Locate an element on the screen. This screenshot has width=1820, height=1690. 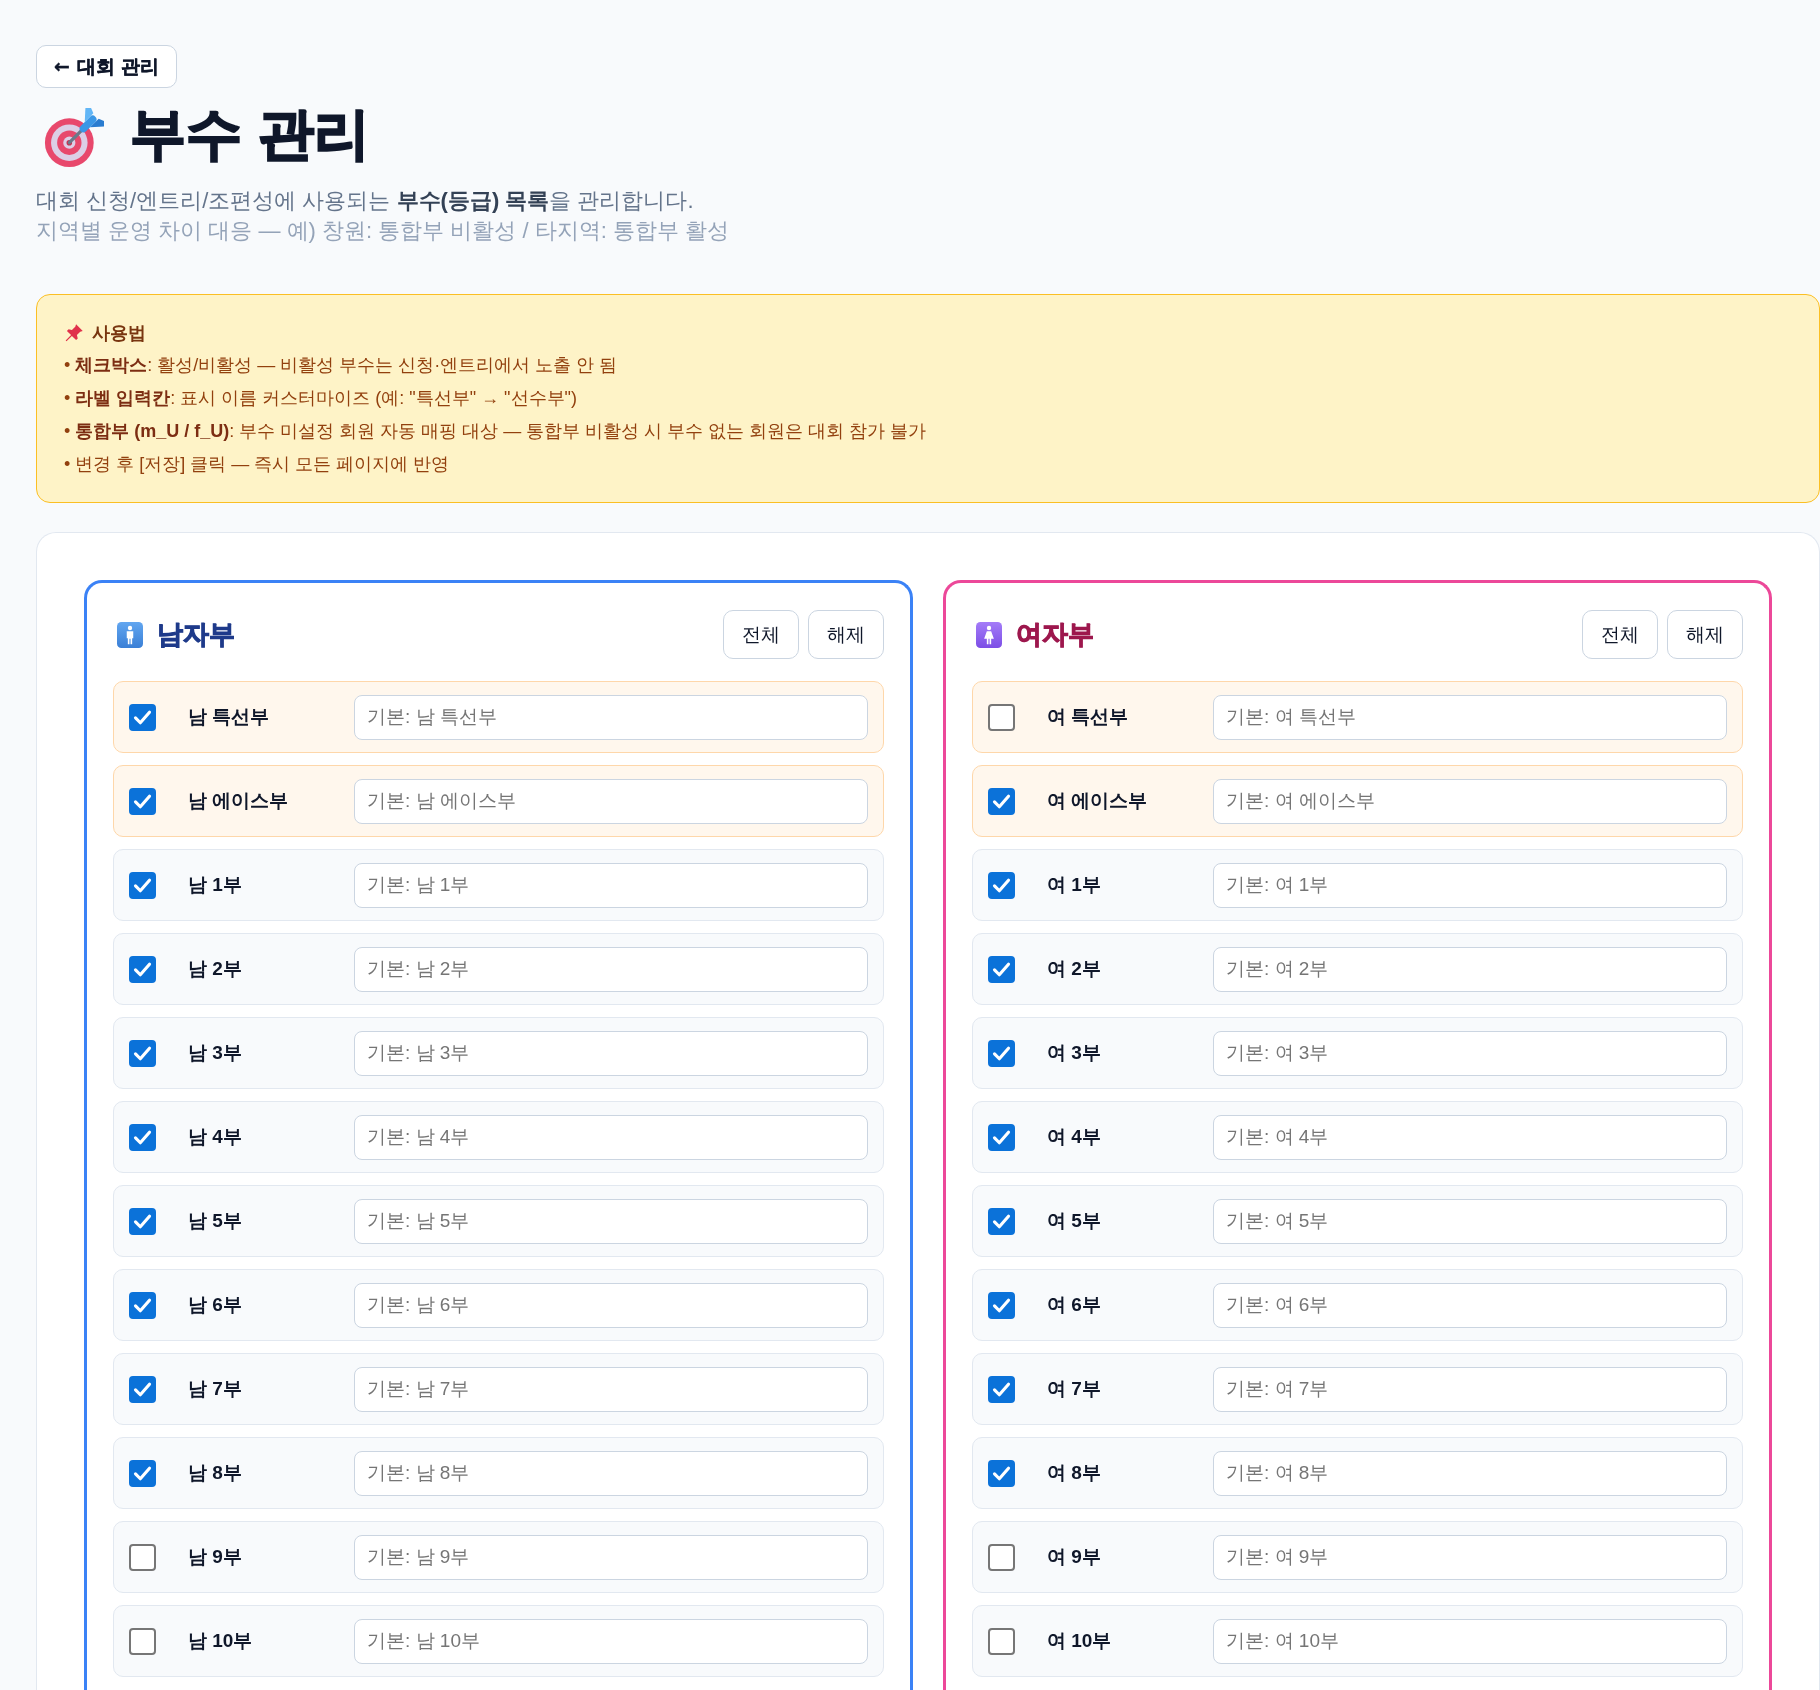
division-label: 남 특선부 is located at coordinates (229, 717).